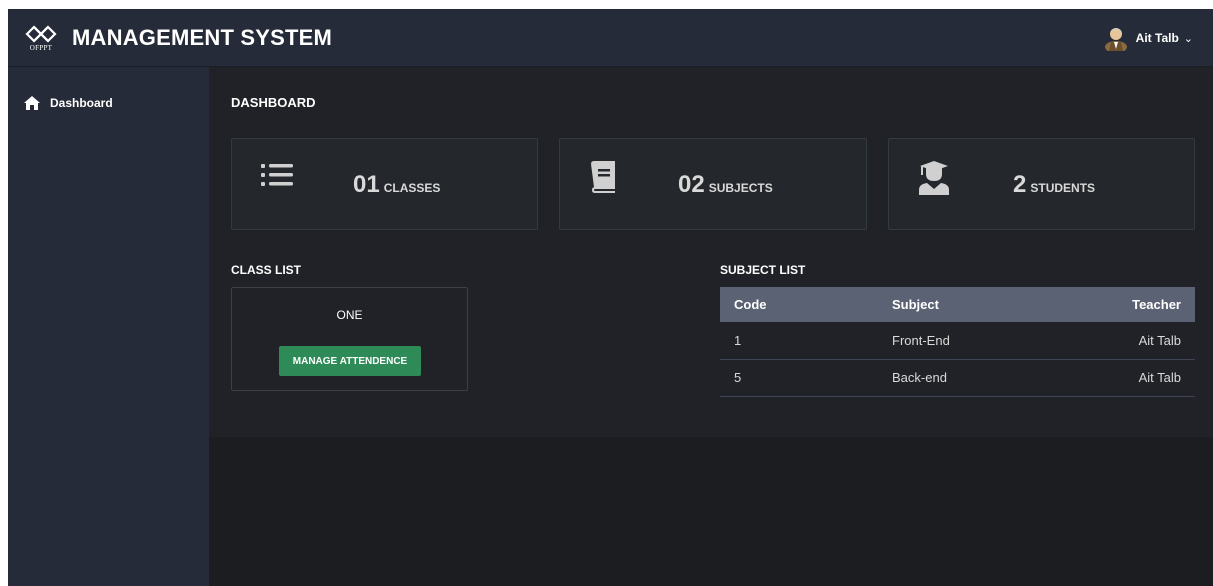  Describe the element at coordinates (350, 361) in the screenshot. I see `manage-attendance-button: MANAGE ATTENDENCE` at that location.